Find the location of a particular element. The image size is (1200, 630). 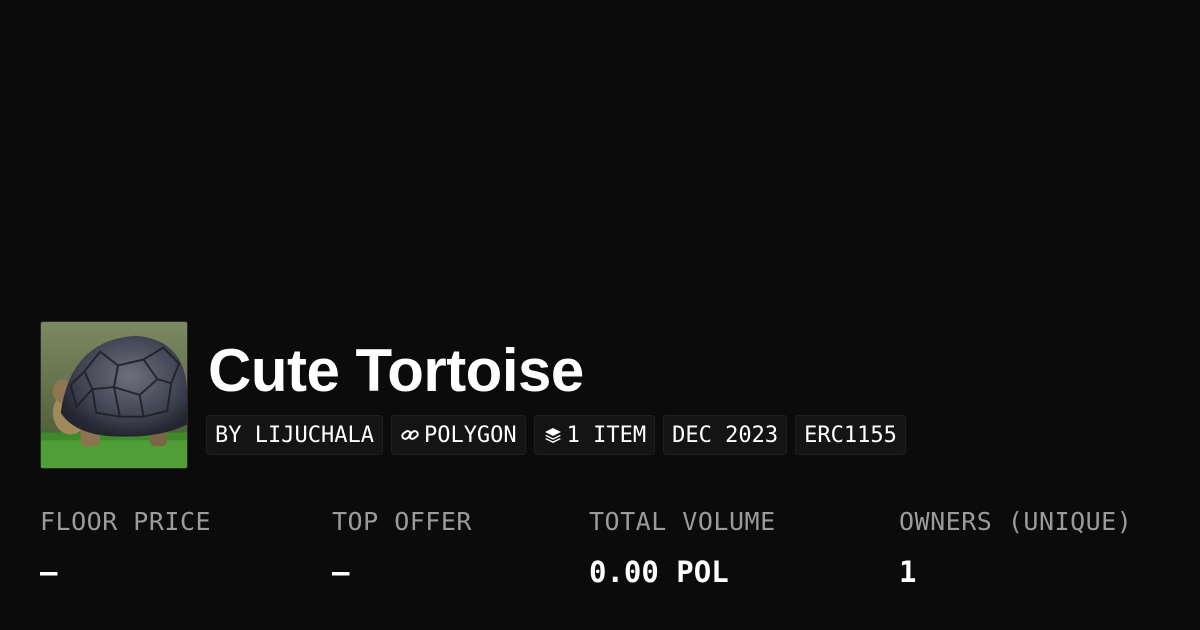

standard-label: ERC1155 is located at coordinates (850, 435).